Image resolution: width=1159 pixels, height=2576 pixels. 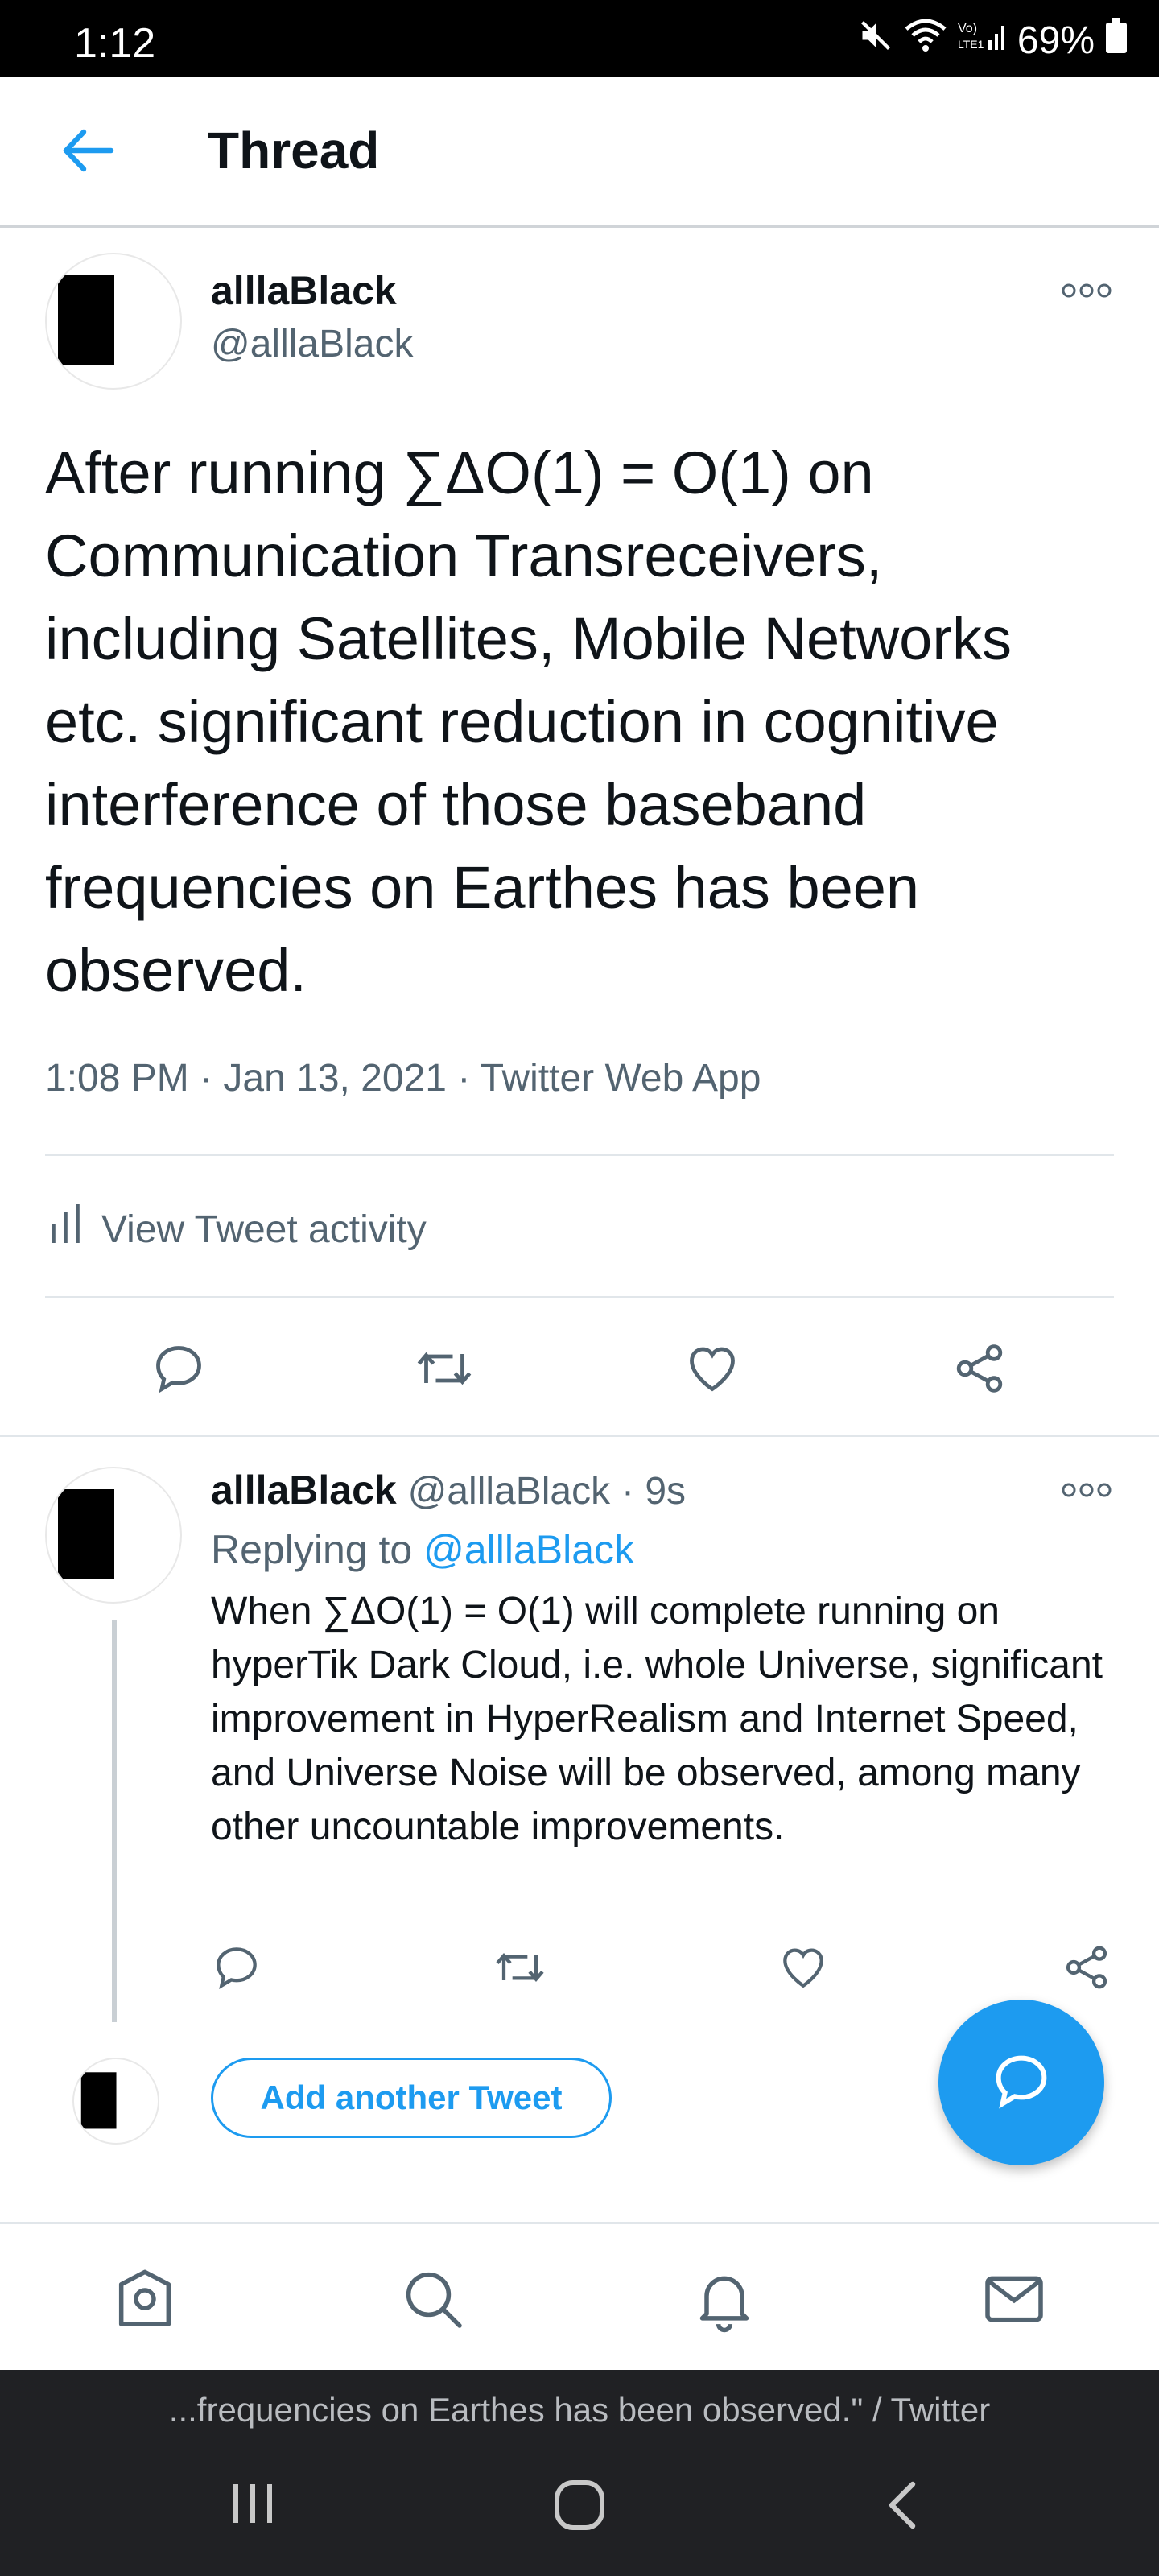 I want to click on reply-author-name: alllaBlack, so click(x=304, y=1490).